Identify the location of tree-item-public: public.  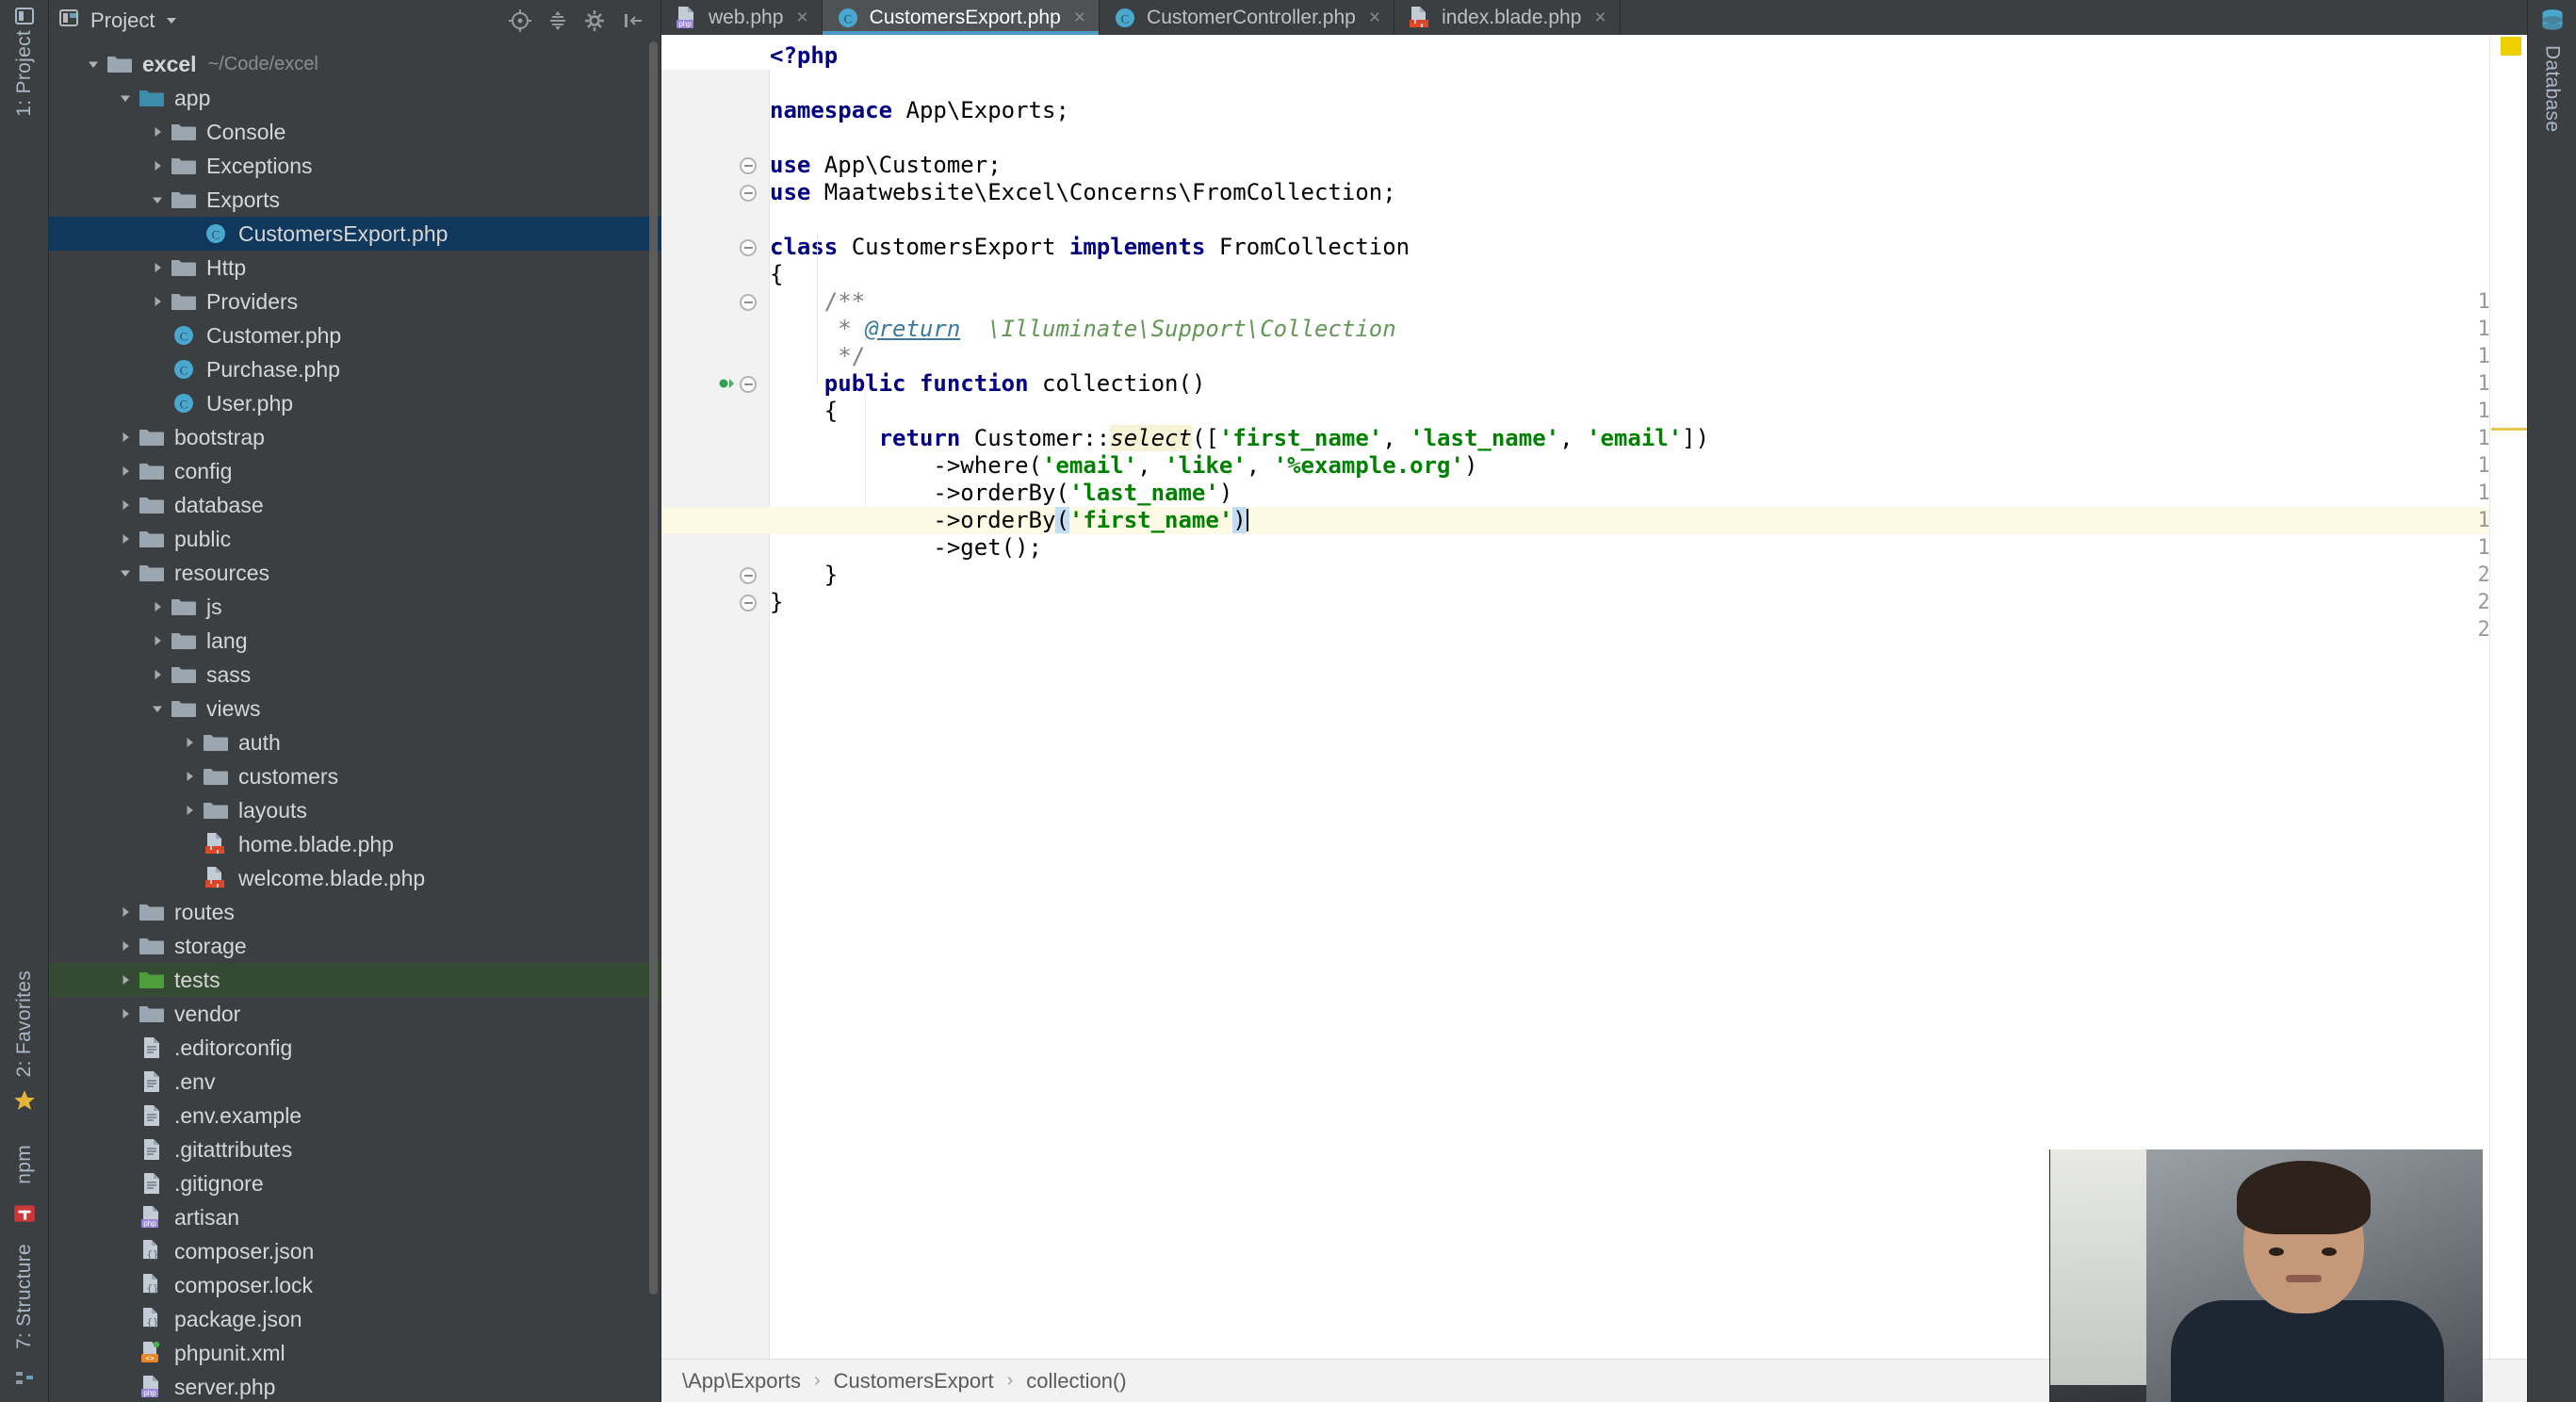
(354, 539).